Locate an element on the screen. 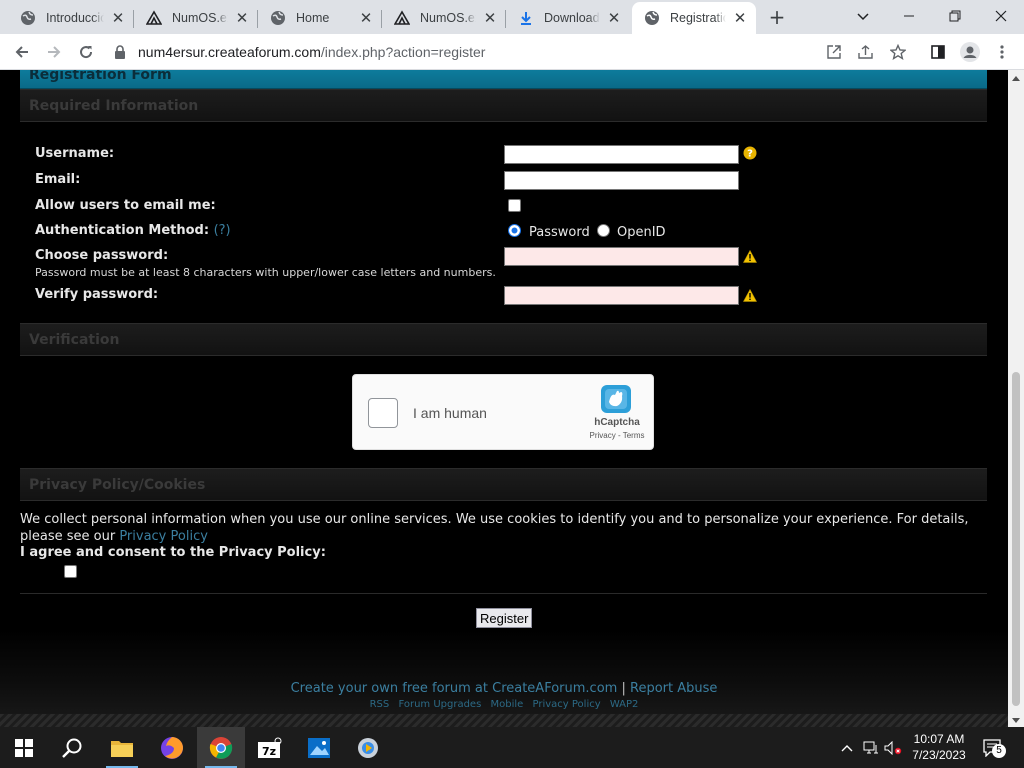 This screenshot has height=768, width=1024. clock-time: 10:07 AM is located at coordinates (939, 739).